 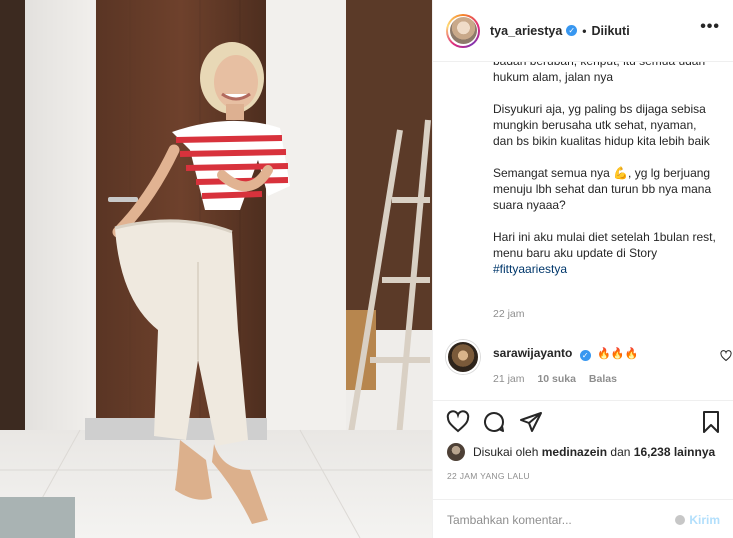 I want to click on add-comment-bar: Kirim, so click(x=583, y=518).